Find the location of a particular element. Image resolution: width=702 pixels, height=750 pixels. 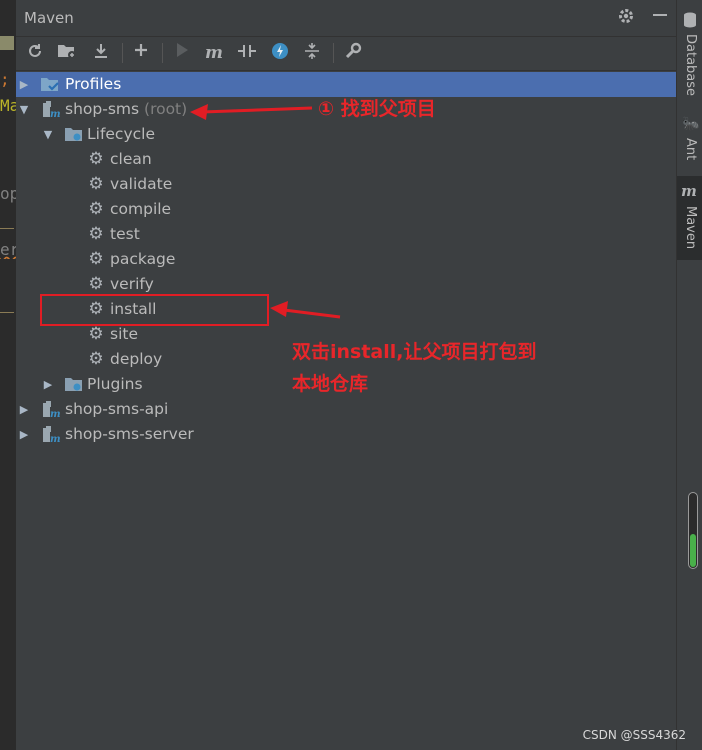

annotation-install-line1: 双击install,让父项目打包到 is located at coordinates (414, 352).